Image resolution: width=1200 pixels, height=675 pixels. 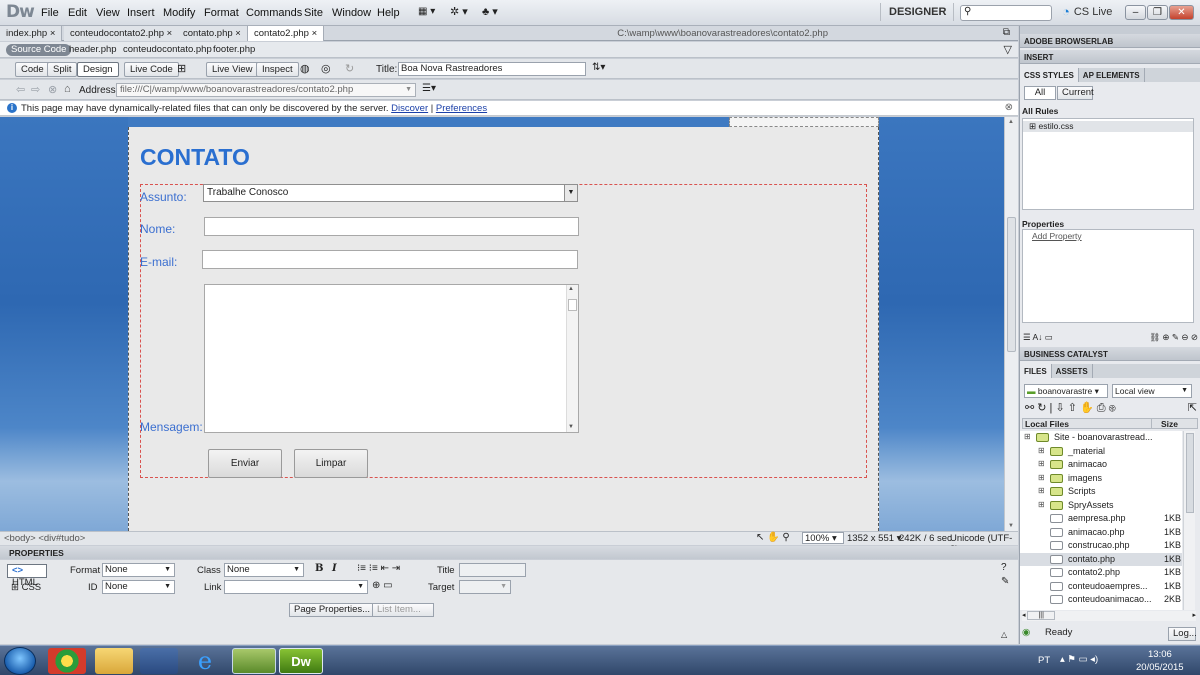 I want to click on clock-date: 20/05/2015, so click(x=1160, y=667).